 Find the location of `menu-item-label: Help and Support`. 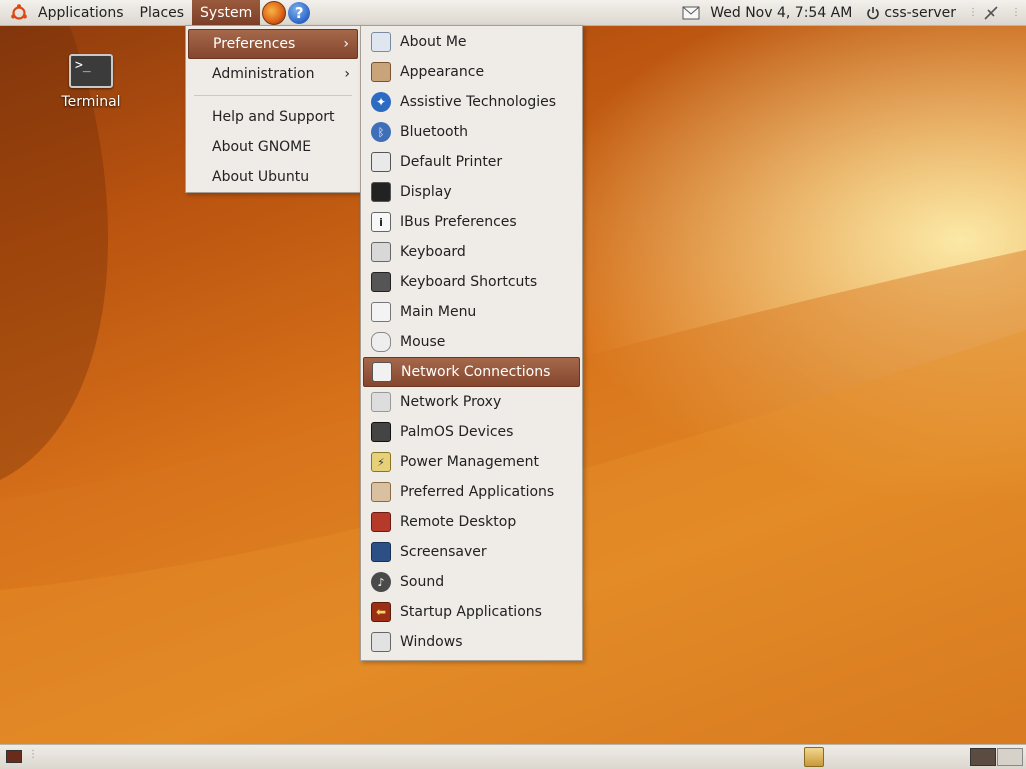

menu-item-label: Help and Support is located at coordinates (273, 117).